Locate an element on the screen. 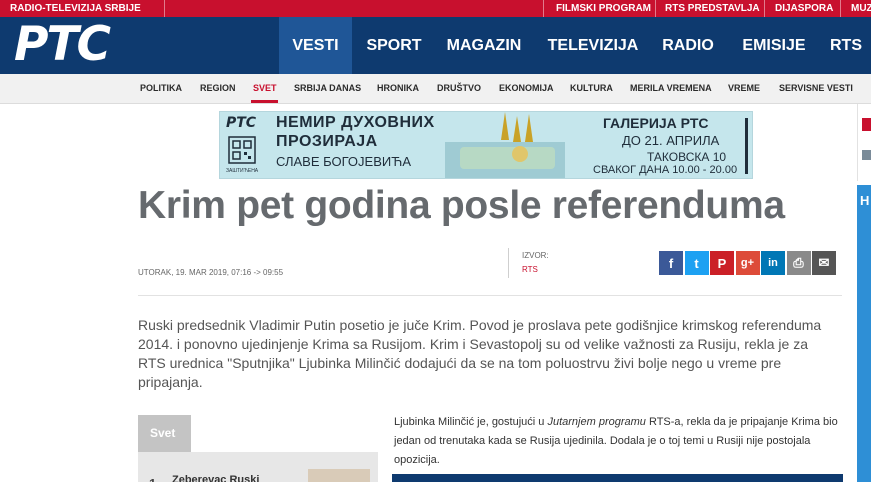  facebook-icon: f is located at coordinates (671, 263).